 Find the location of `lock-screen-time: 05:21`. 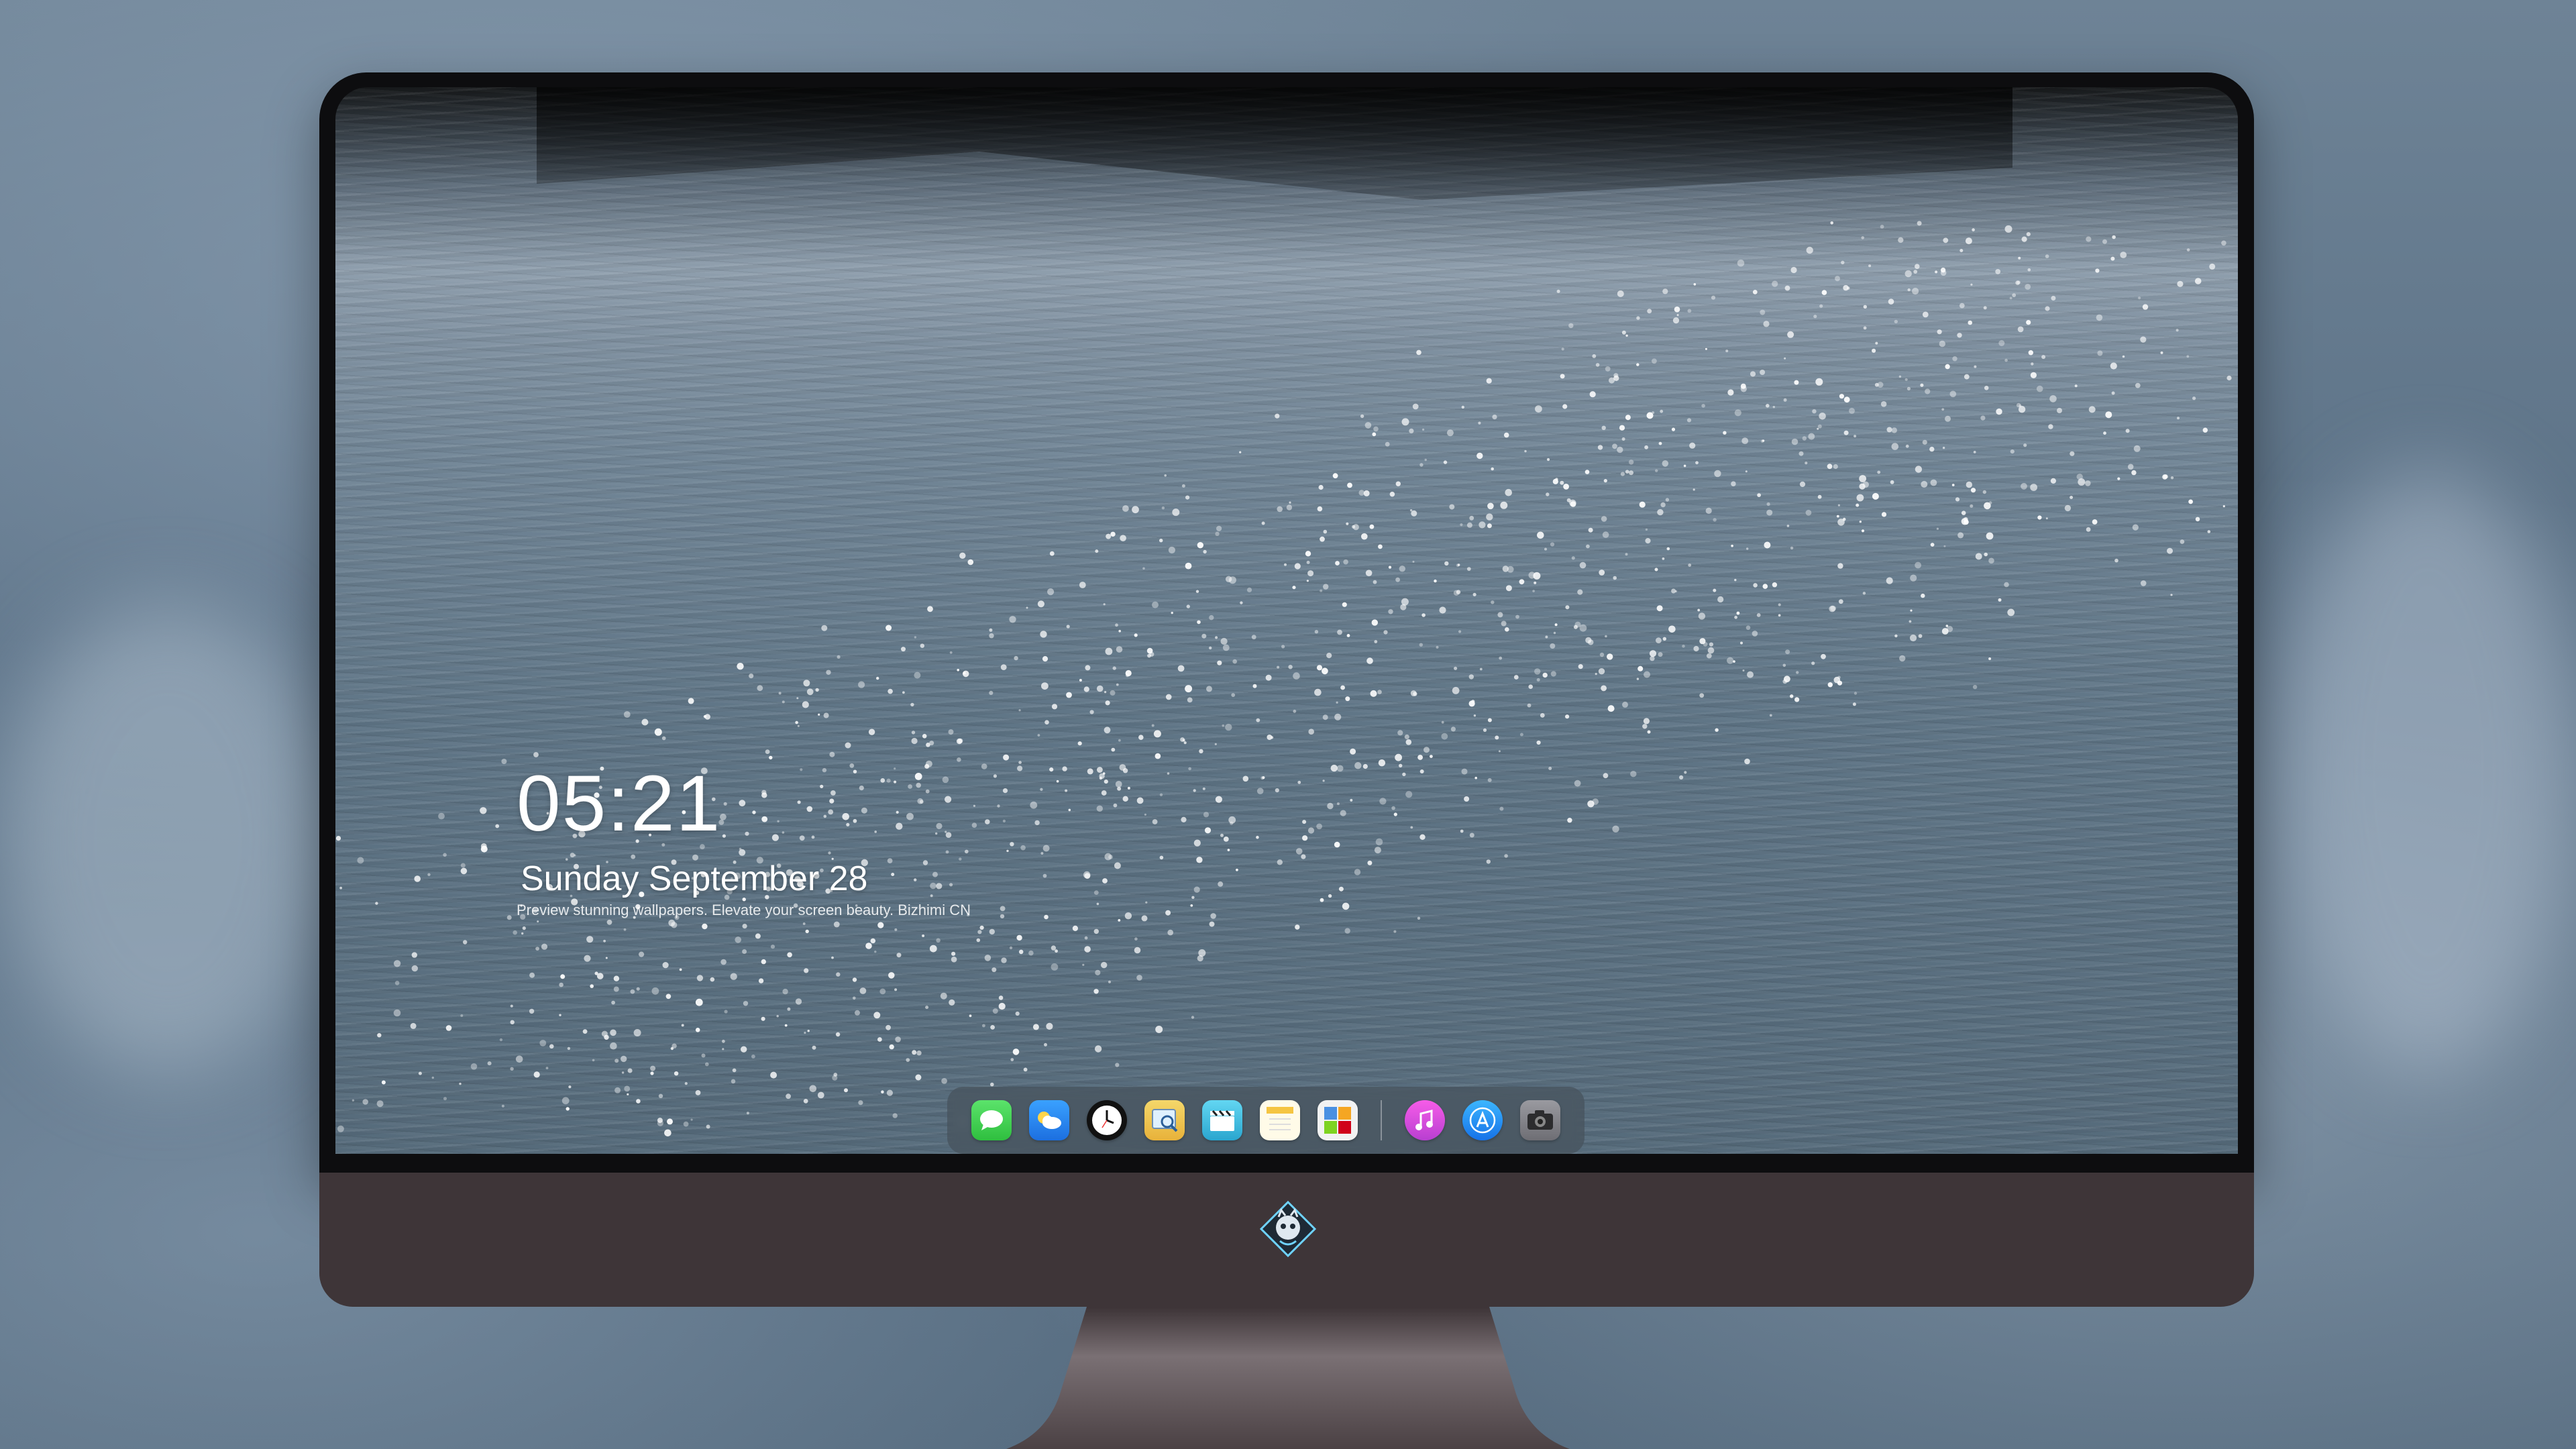

lock-screen-time: 05:21 is located at coordinates (619, 803).